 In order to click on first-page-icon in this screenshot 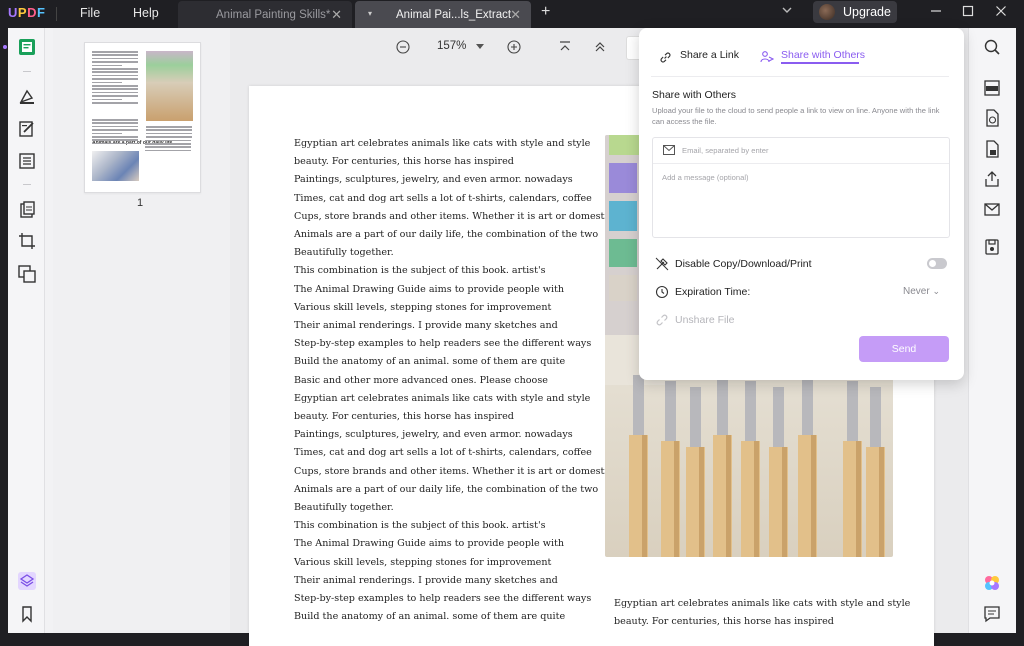, I will do `click(565, 47)`.